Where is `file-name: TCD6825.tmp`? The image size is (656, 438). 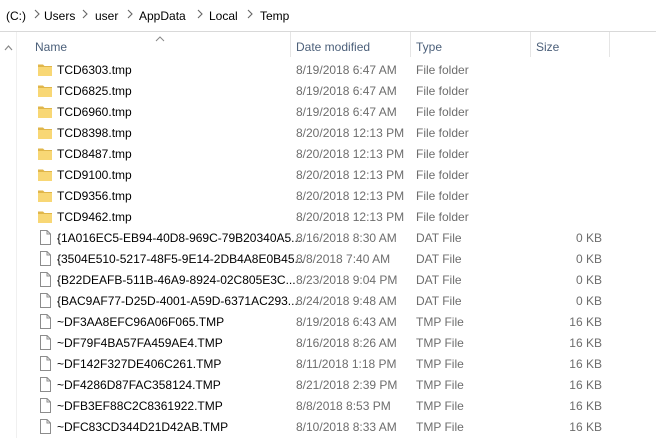
file-name: TCD6825.tmp is located at coordinates (94, 91).